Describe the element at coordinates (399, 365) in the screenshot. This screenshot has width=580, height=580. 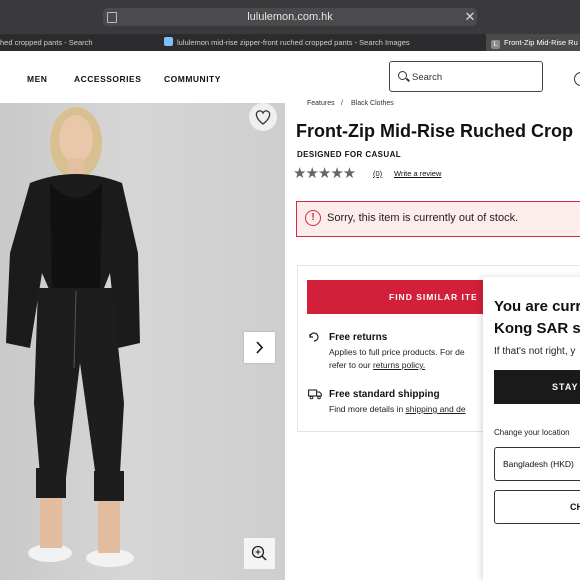
I see `returns-policy-link: returns policy.` at that location.